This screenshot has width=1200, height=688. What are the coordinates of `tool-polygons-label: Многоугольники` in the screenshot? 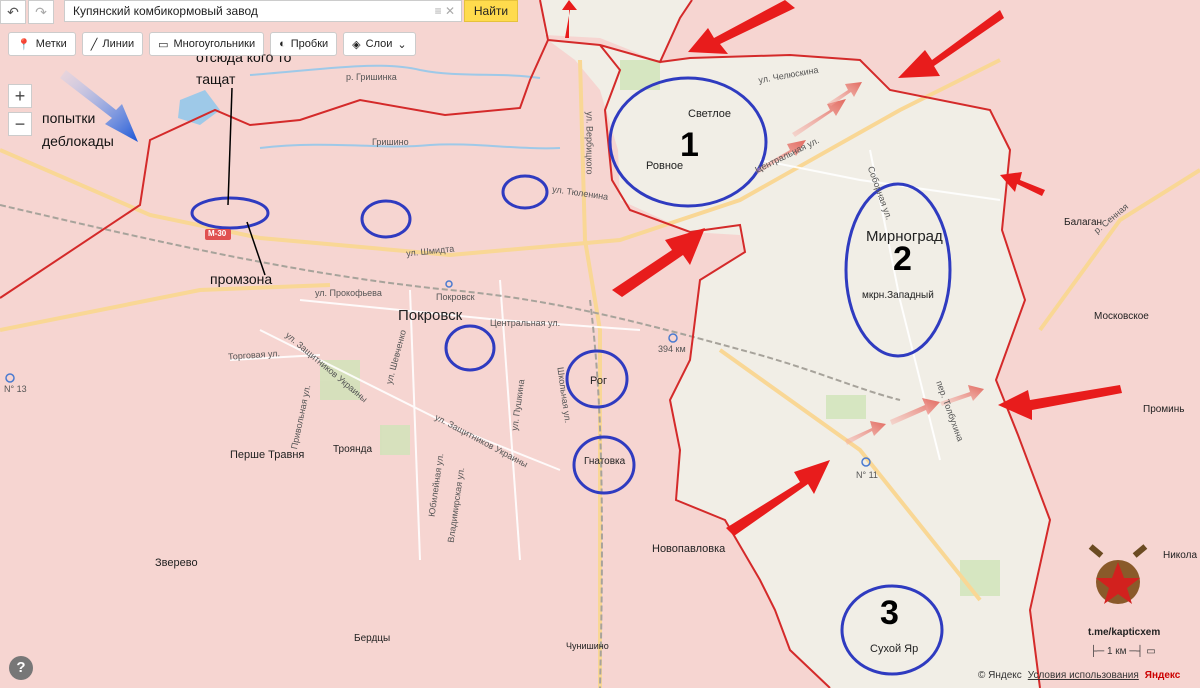 It's located at (214, 44).